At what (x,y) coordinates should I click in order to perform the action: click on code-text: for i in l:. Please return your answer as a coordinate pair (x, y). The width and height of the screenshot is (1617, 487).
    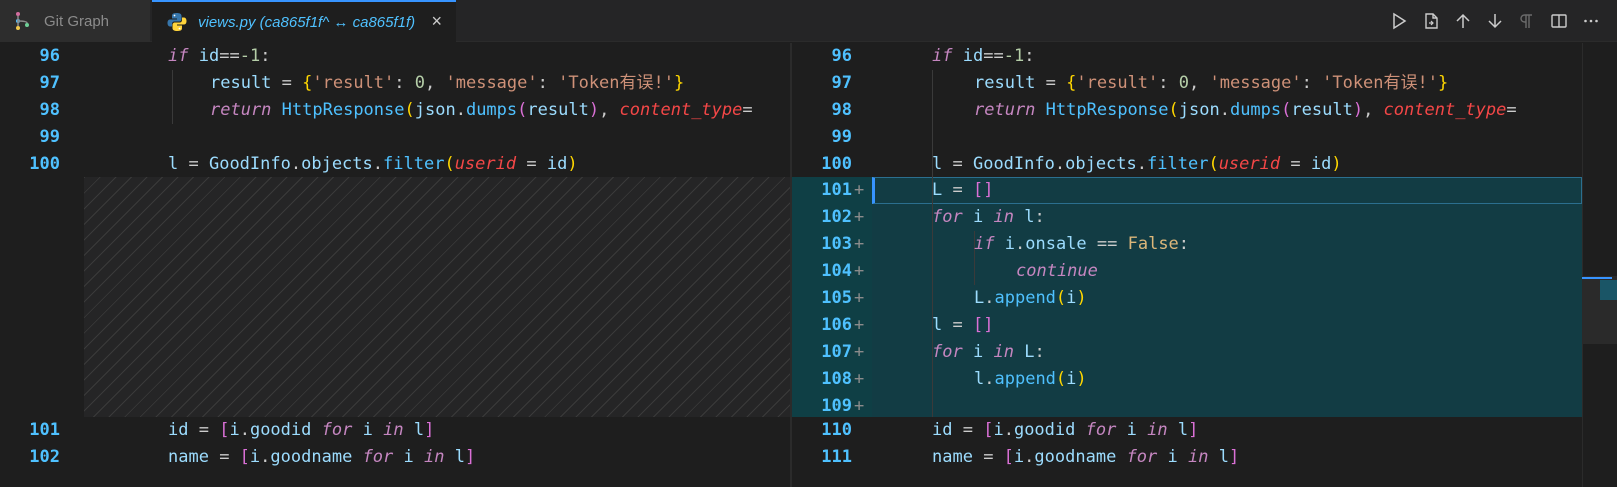
    Looking at the image, I should click on (988, 217).